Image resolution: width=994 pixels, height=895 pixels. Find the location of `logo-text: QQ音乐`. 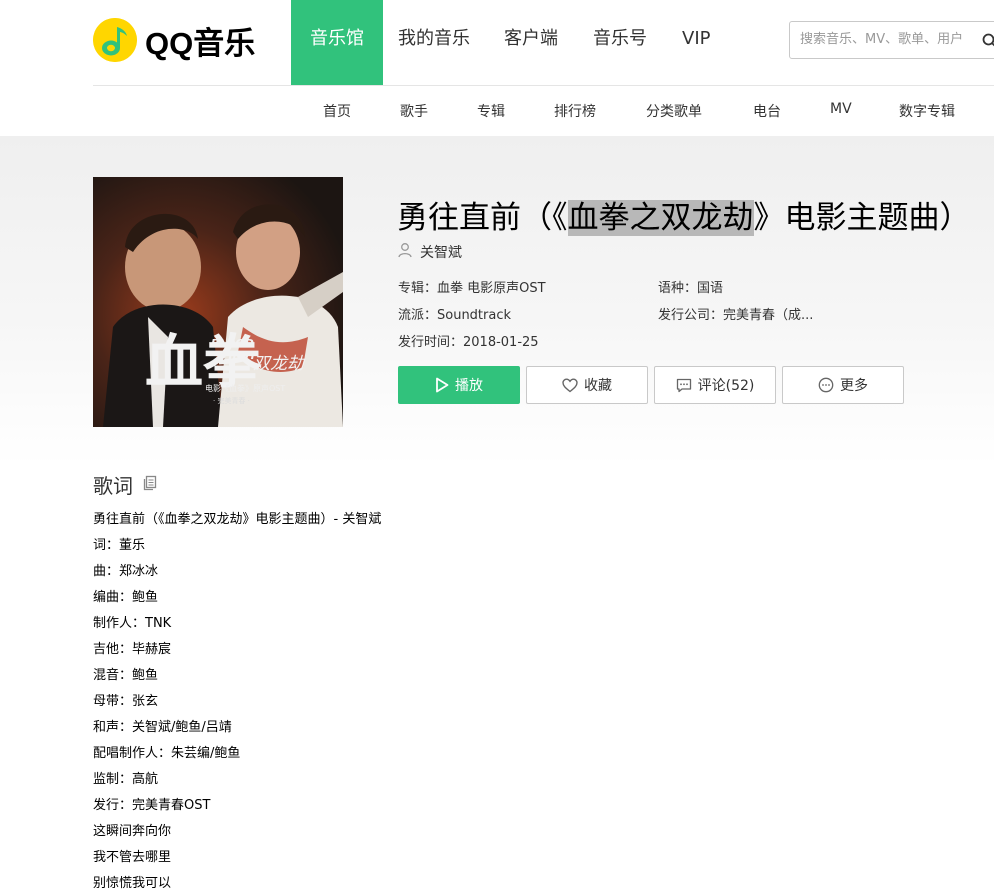

logo-text: QQ音乐 is located at coordinates (200, 43).